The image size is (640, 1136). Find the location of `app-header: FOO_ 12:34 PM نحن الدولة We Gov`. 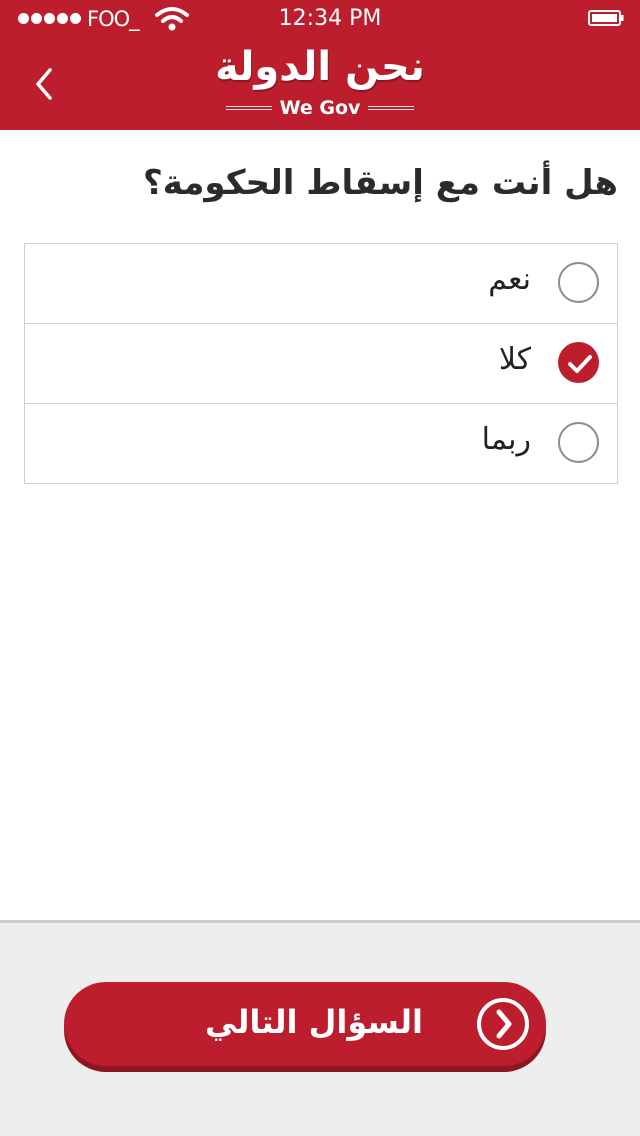

app-header: FOO_ 12:34 PM نحن الدولة We Gov is located at coordinates (320, 65).